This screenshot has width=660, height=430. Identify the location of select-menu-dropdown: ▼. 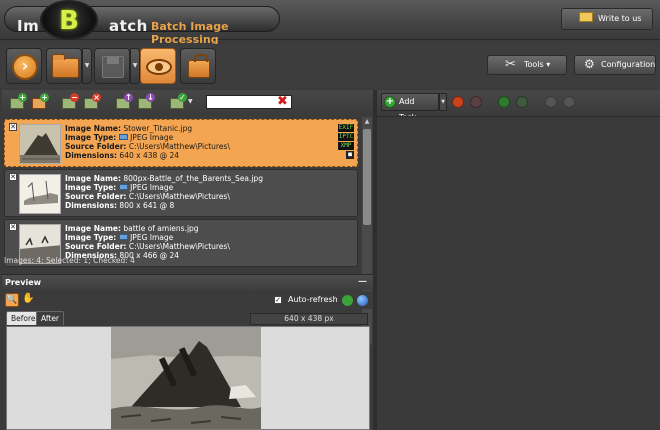
(192, 102).